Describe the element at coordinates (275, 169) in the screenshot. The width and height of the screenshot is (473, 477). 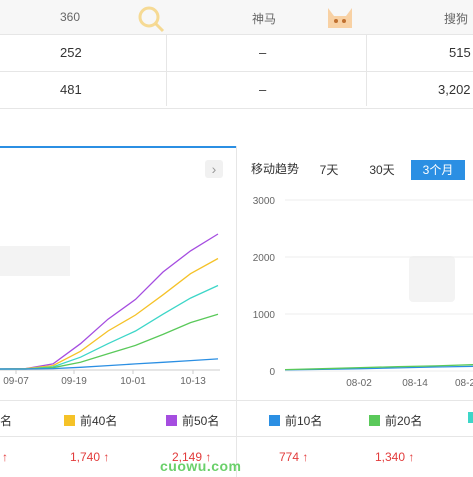
I see `panel-title: 移动趋势` at that location.